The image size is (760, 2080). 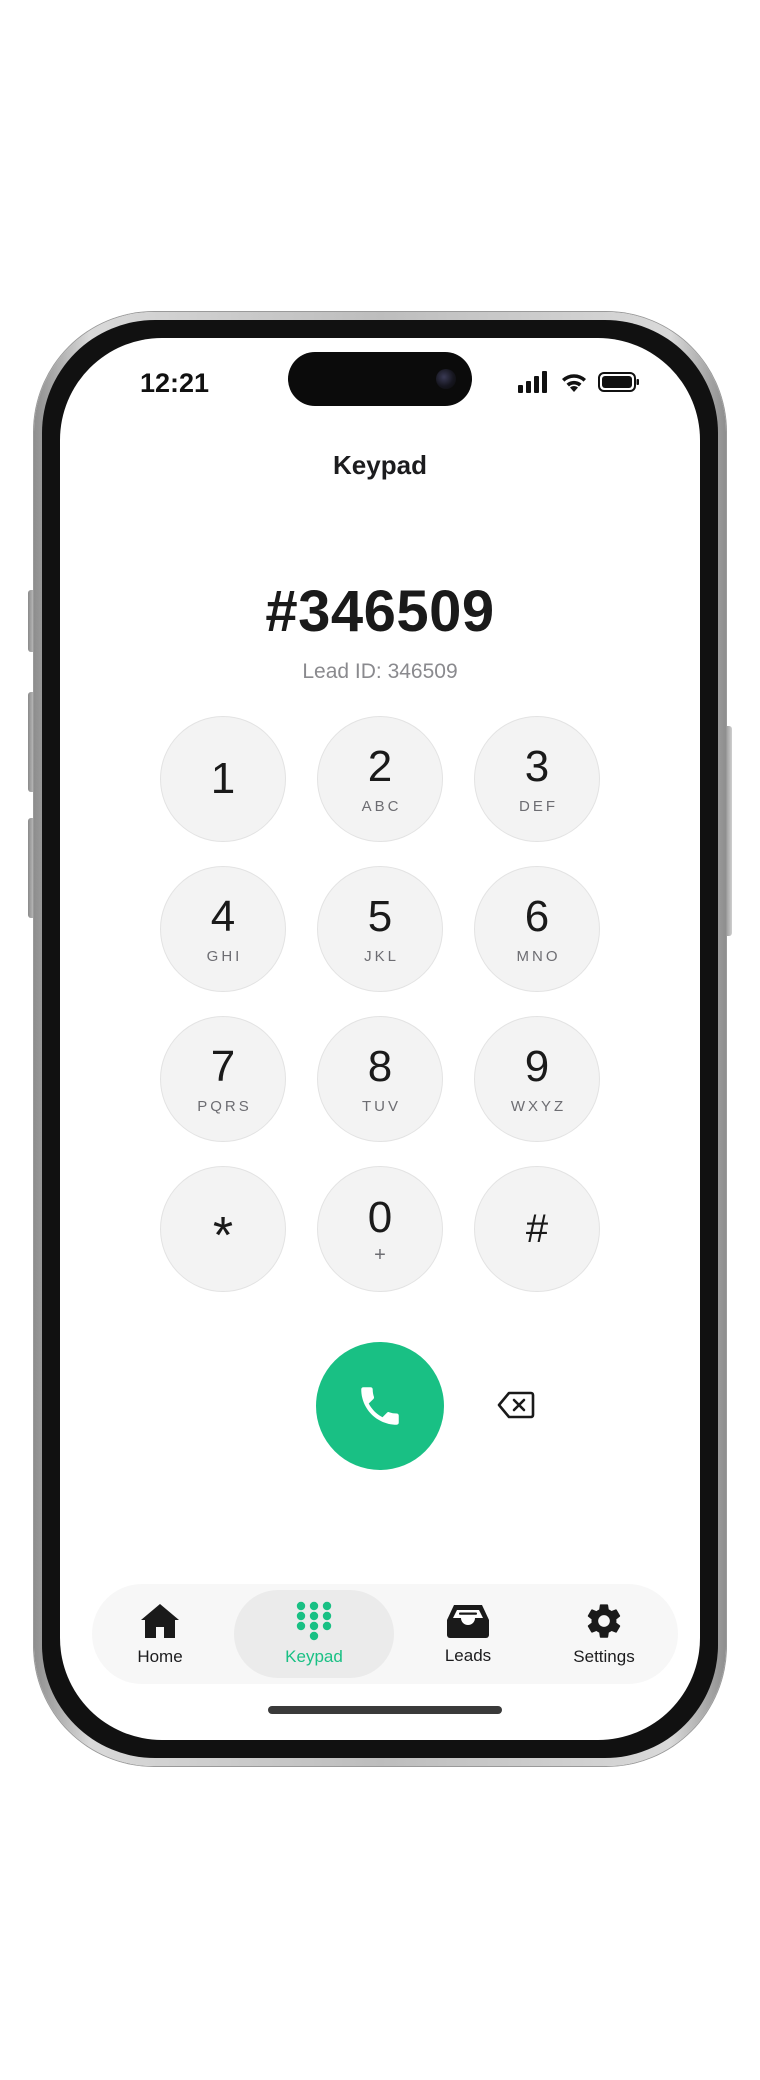 I want to click on key-letters: DEF, so click(x=538, y=806).